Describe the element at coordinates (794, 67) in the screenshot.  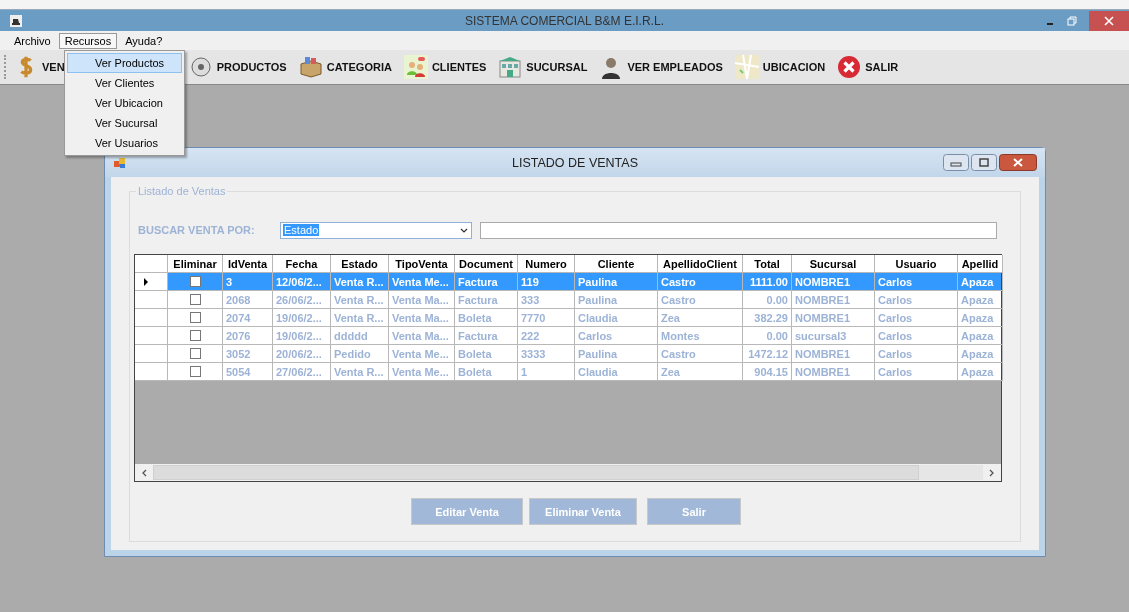
I see `toolbar-label: UBICACION` at that location.